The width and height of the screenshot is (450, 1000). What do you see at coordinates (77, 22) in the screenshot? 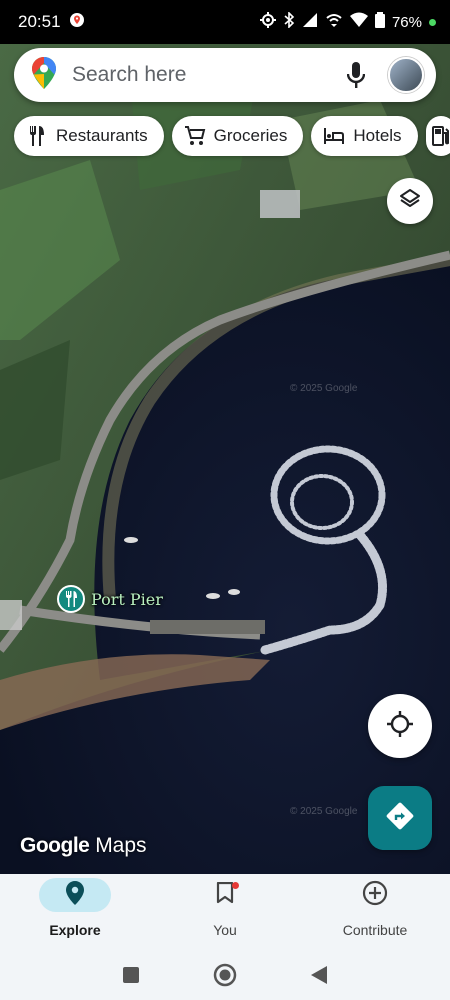
I see `maps-notification-icon` at bounding box center [77, 22].